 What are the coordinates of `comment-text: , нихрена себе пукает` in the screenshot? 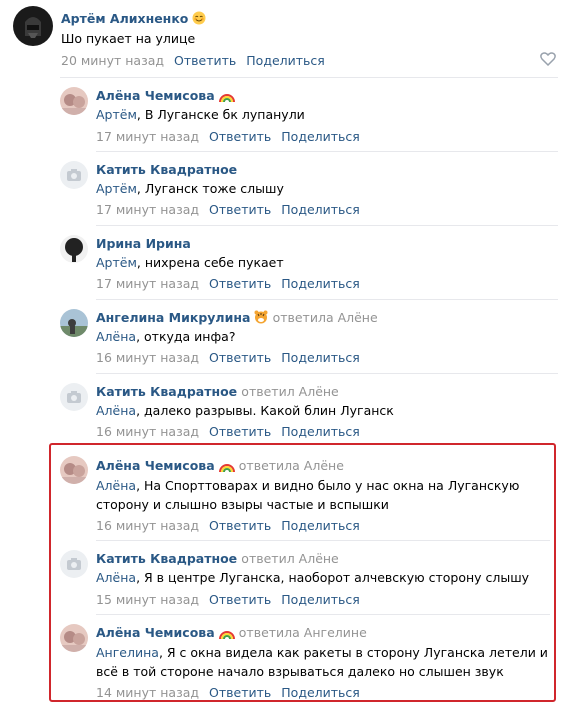 It's located at (210, 262).